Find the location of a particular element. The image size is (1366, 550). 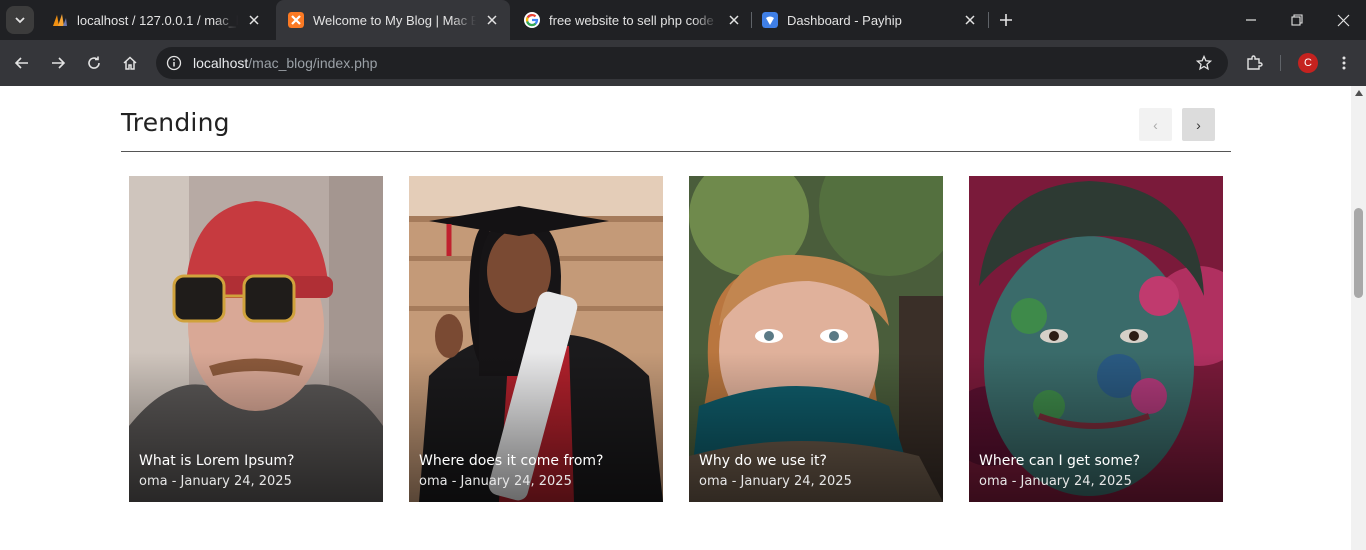

slider-prev-button: ‹ is located at coordinates (1155, 124).